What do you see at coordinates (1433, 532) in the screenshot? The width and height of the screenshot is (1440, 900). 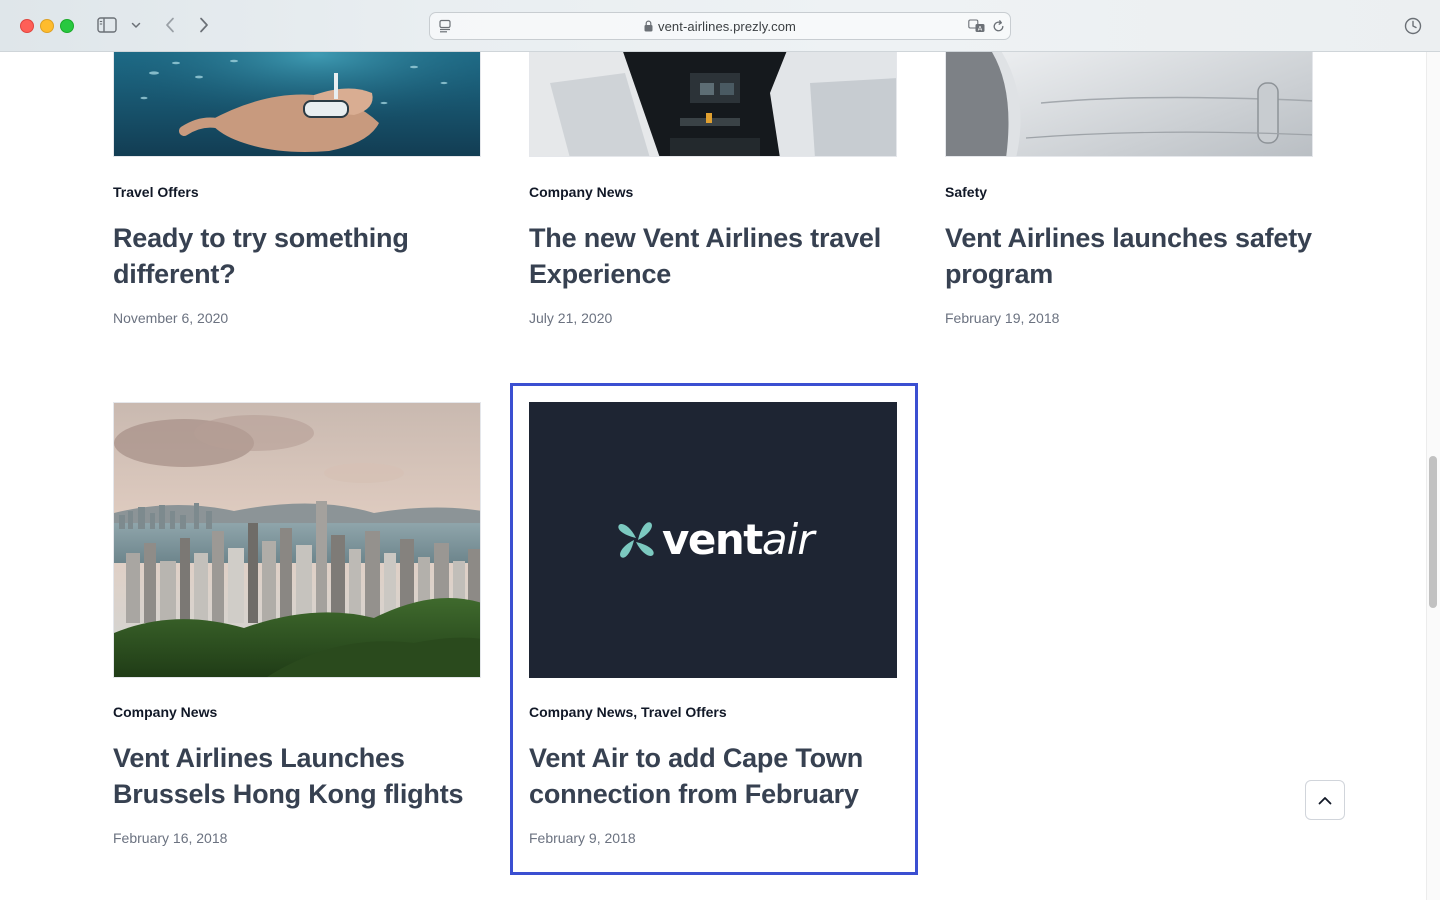 I see `scrollbar-thumb` at bounding box center [1433, 532].